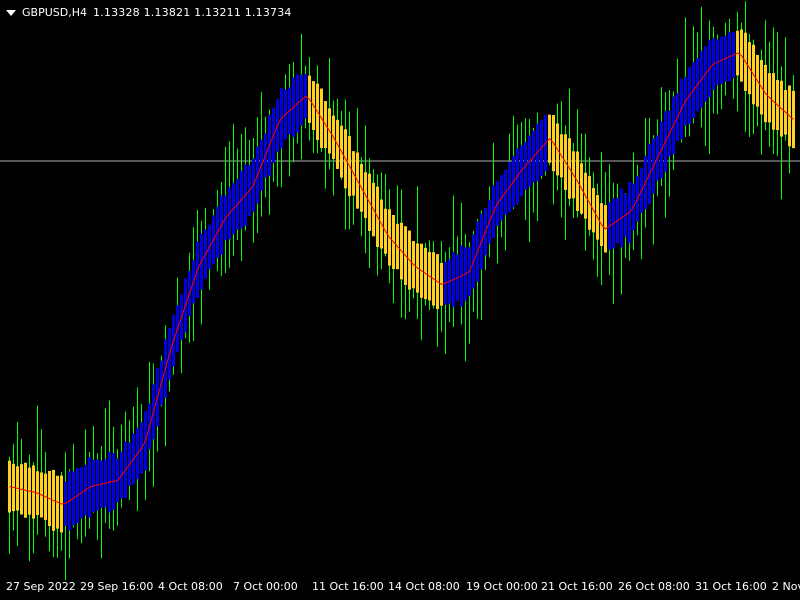 The width and height of the screenshot is (800, 600). I want to click on x-tick-label: 14 Oct 08:00, so click(424, 586).